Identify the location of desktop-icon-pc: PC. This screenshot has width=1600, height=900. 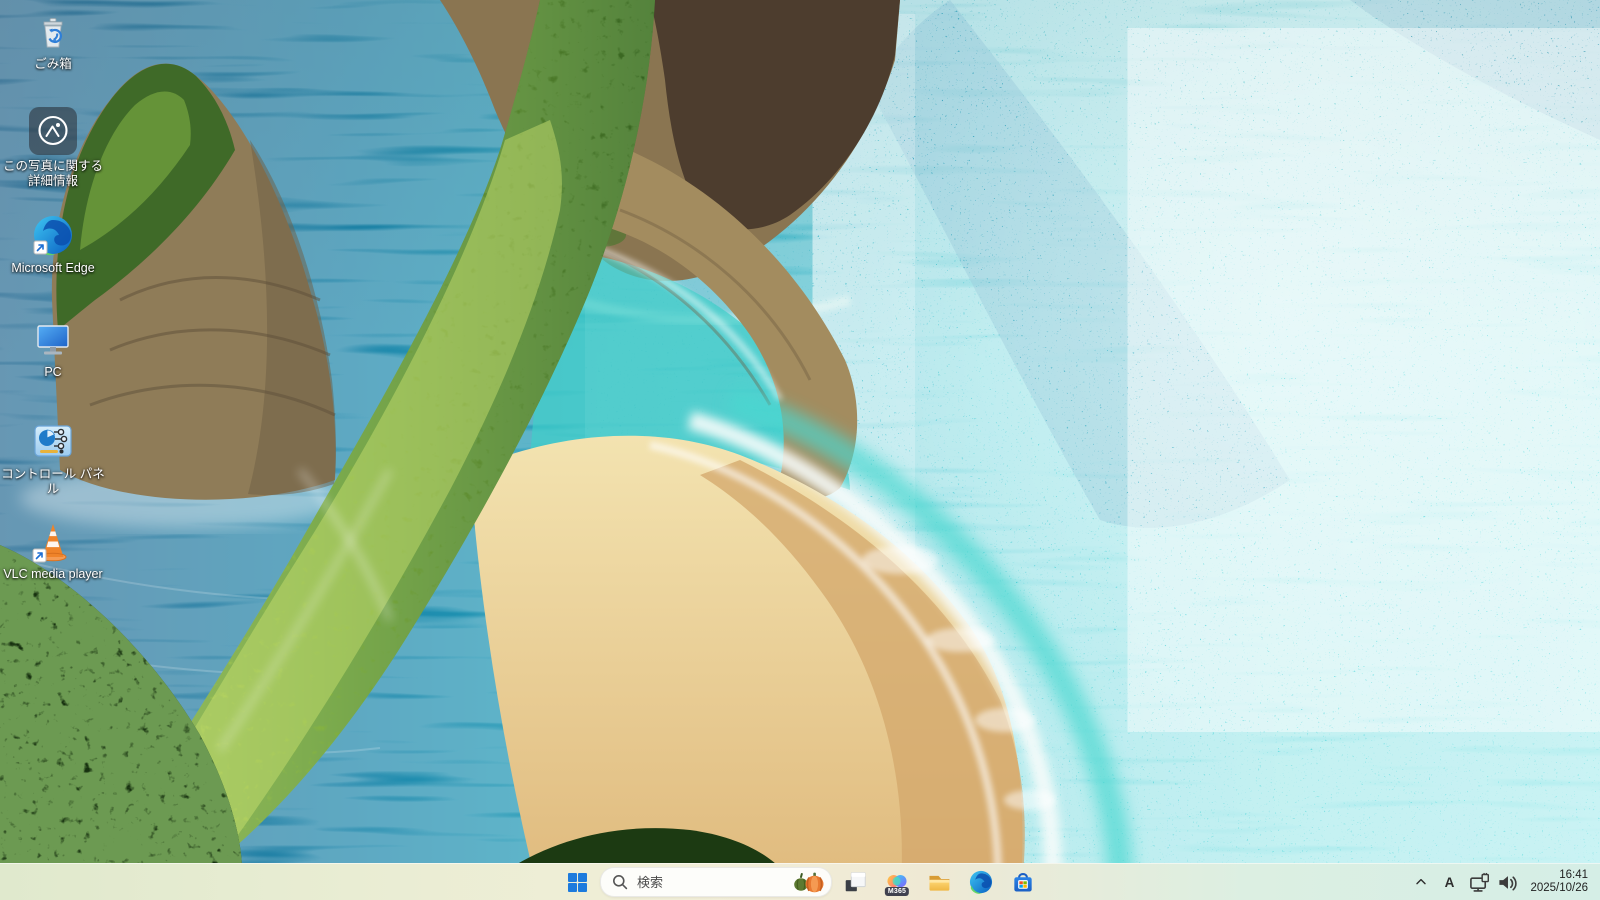
(53, 349).